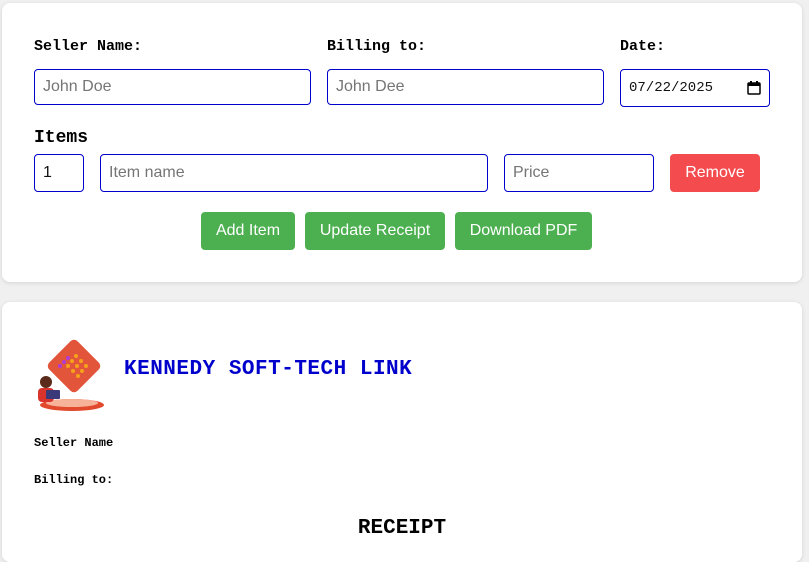  What do you see at coordinates (465, 87) in the screenshot?
I see `billing-to-input: John Dee` at bounding box center [465, 87].